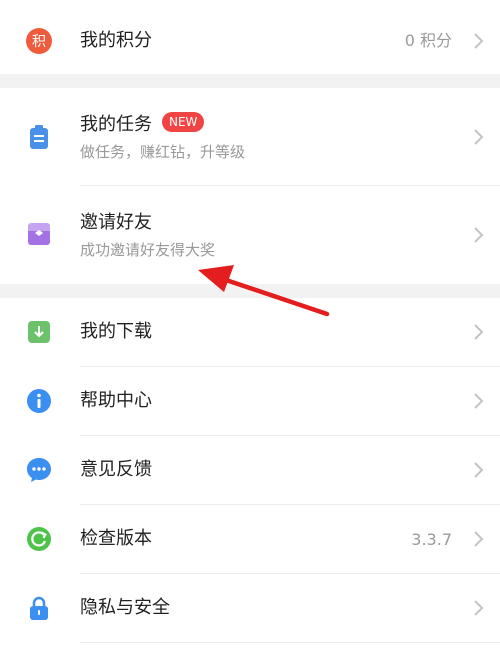 The width and height of the screenshot is (500, 656). What do you see at coordinates (39, 137) in the screenshot?
I see `clipboard-icon` at bounding box center [39, 137].